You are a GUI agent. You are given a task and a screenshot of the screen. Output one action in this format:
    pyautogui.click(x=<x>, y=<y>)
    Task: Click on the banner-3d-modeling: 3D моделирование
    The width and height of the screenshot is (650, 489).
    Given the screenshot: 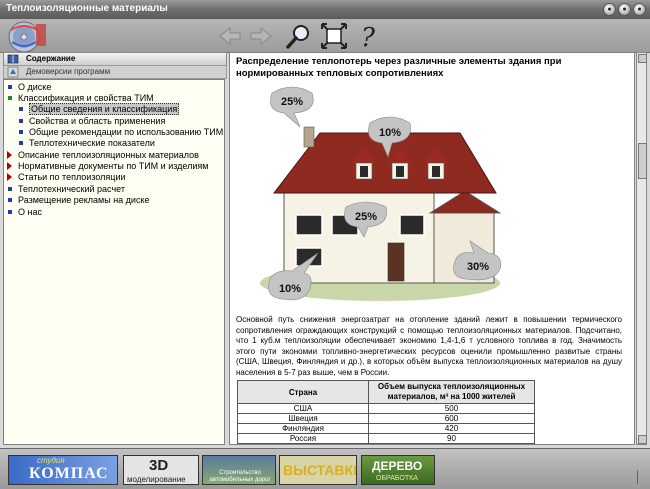 What is the action you would take?
    pyautogui.click(x=161, y=470)
    